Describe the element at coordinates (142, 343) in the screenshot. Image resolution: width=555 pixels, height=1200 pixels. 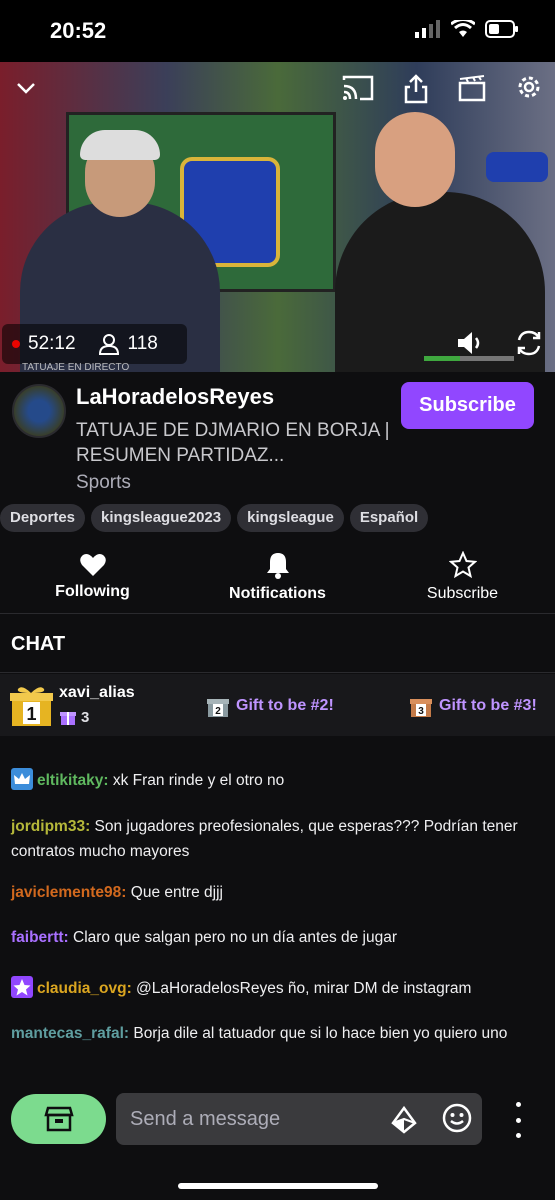
I see `viewer-count: 118` at that location.